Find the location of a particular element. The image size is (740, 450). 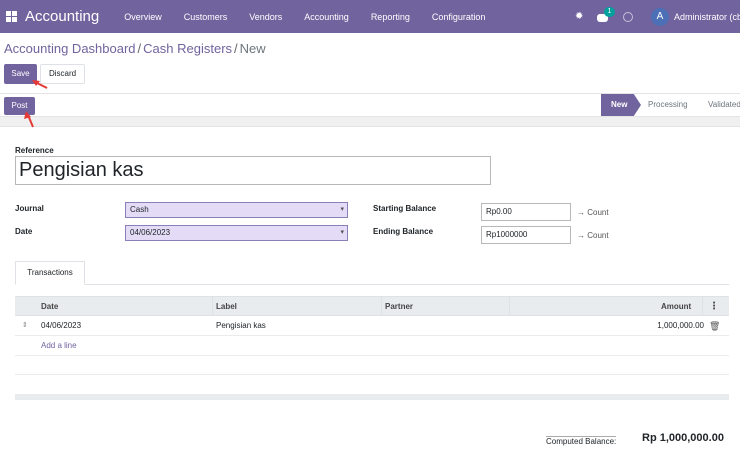

avatar: A is located at coordinates (660, 16).